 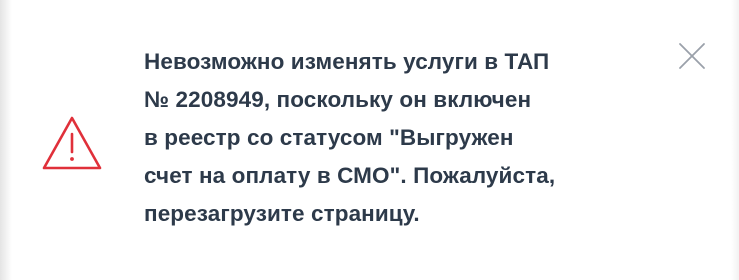 What do you see at coordinates (350, 175) in the screenshot?
I see `message-line: счет на оплату в СМО". Пожалуйста,` at bounding box center [350, 175].